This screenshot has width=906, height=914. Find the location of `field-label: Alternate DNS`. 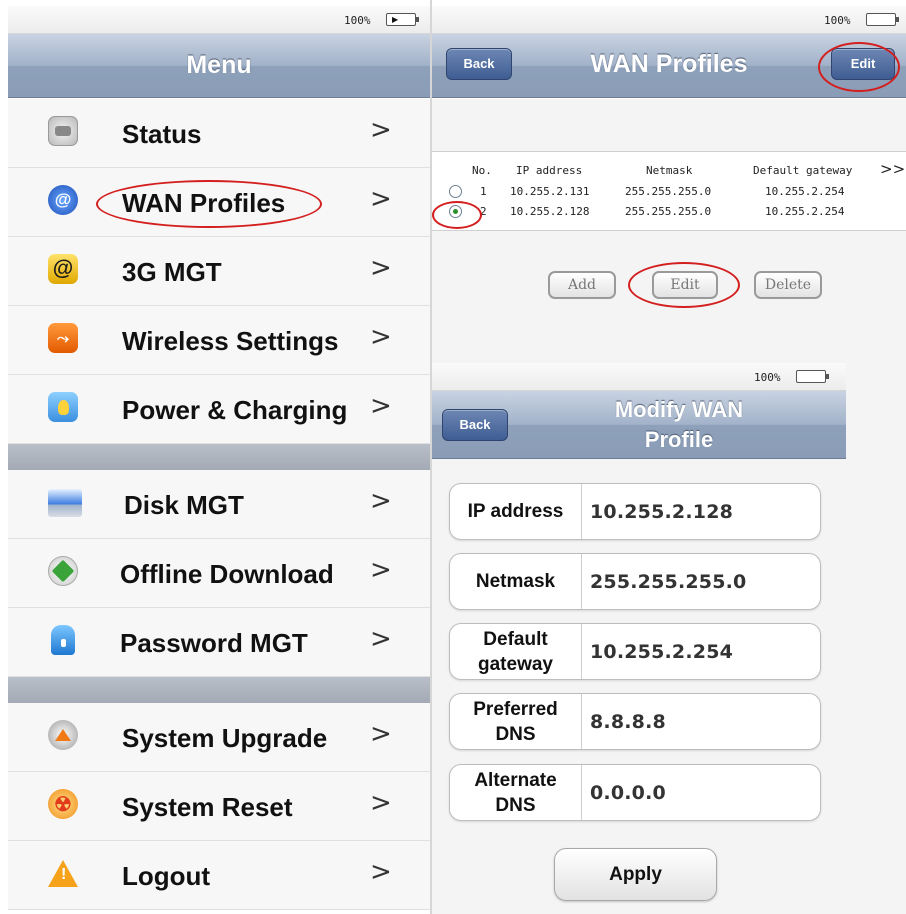

field-label: Alternate DNS is located at coordinates (516, 792).